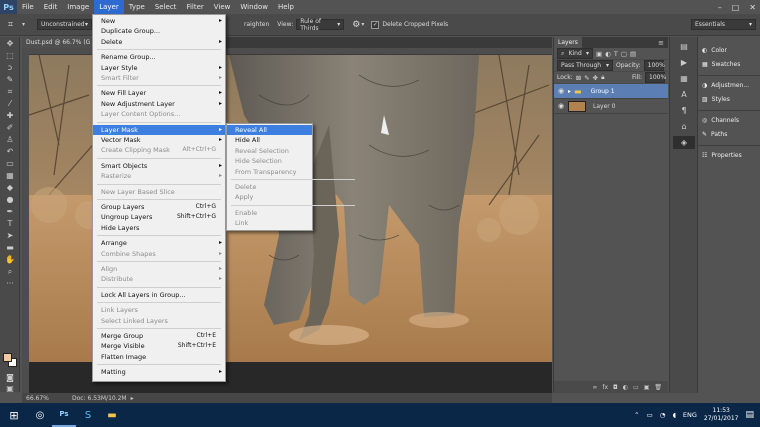  Describe the element at coordinates (10, 188) in the screenshot. I see `blur-tool-icon: ◆` at that location.